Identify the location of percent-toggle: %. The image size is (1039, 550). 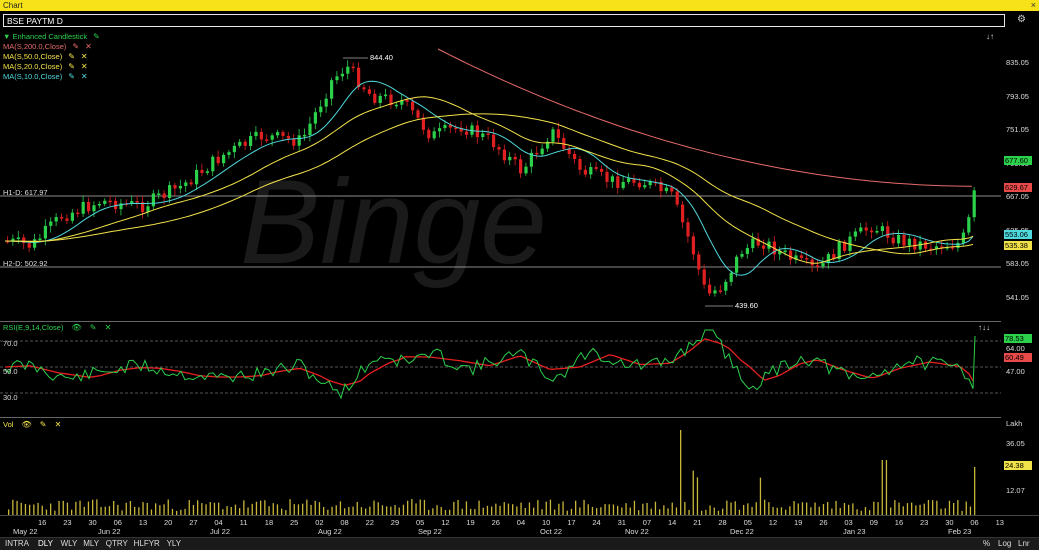
(986, 543).